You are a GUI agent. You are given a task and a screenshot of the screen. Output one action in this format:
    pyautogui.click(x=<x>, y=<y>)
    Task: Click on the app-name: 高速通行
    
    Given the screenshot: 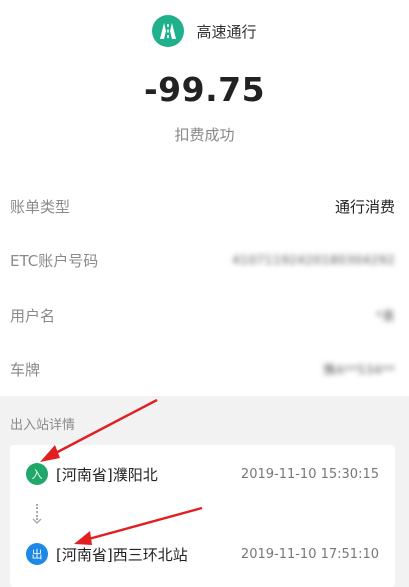 What is the action you would take?
    pyautogui.click(x=226, y=31)
    